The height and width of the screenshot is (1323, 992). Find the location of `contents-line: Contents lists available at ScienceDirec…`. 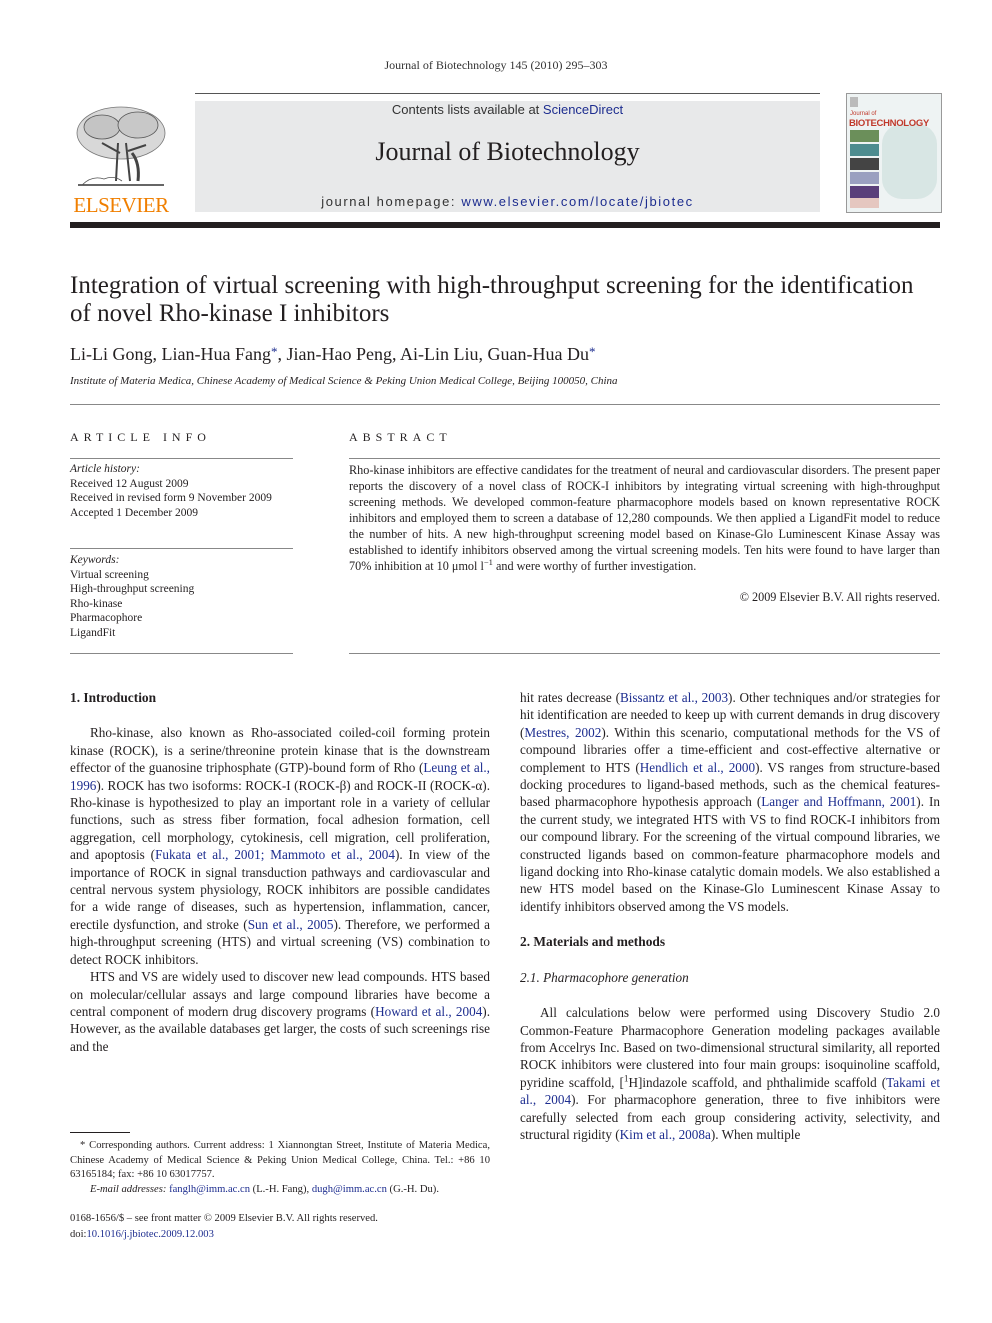

contents-line: Contents lists available at ScienceDirec… is located at coordinates (507, 109).